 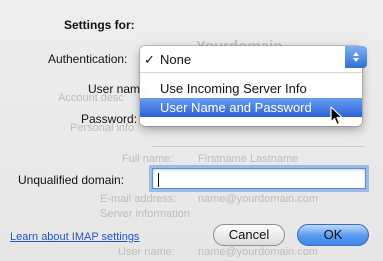 I want to click on menu-item-label: Use Incoming Server Info, so click(x=233, y=88).